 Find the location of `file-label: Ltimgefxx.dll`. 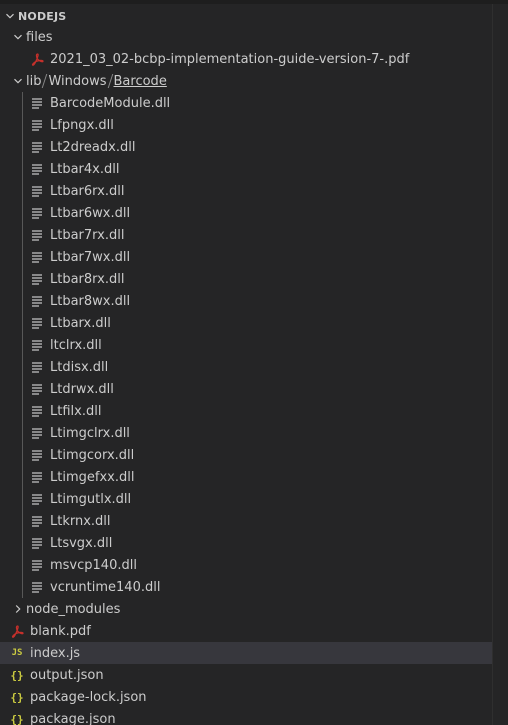

file-label: Ltimgefxx.dll is located at coordinates (92, 477).